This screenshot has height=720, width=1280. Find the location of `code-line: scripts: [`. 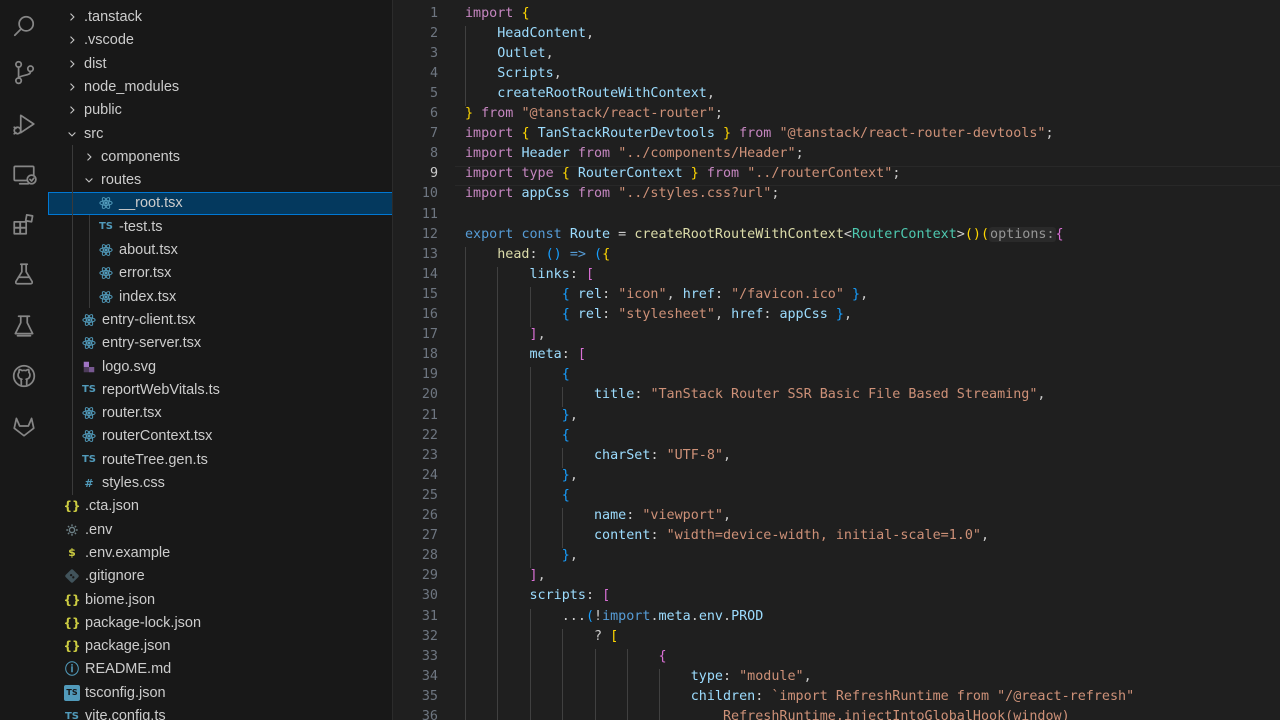

code-line: scripts: [ is located at coordinates (538, 596).